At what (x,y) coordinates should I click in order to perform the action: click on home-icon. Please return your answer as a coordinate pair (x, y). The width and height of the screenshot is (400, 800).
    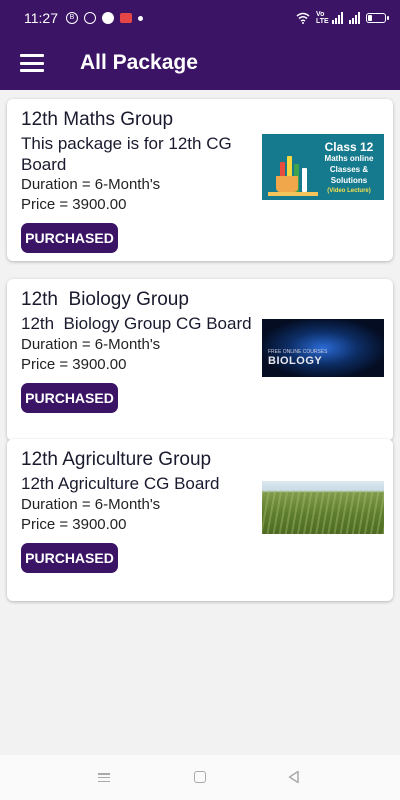
    Looking at the image, I should click on (200, 777).